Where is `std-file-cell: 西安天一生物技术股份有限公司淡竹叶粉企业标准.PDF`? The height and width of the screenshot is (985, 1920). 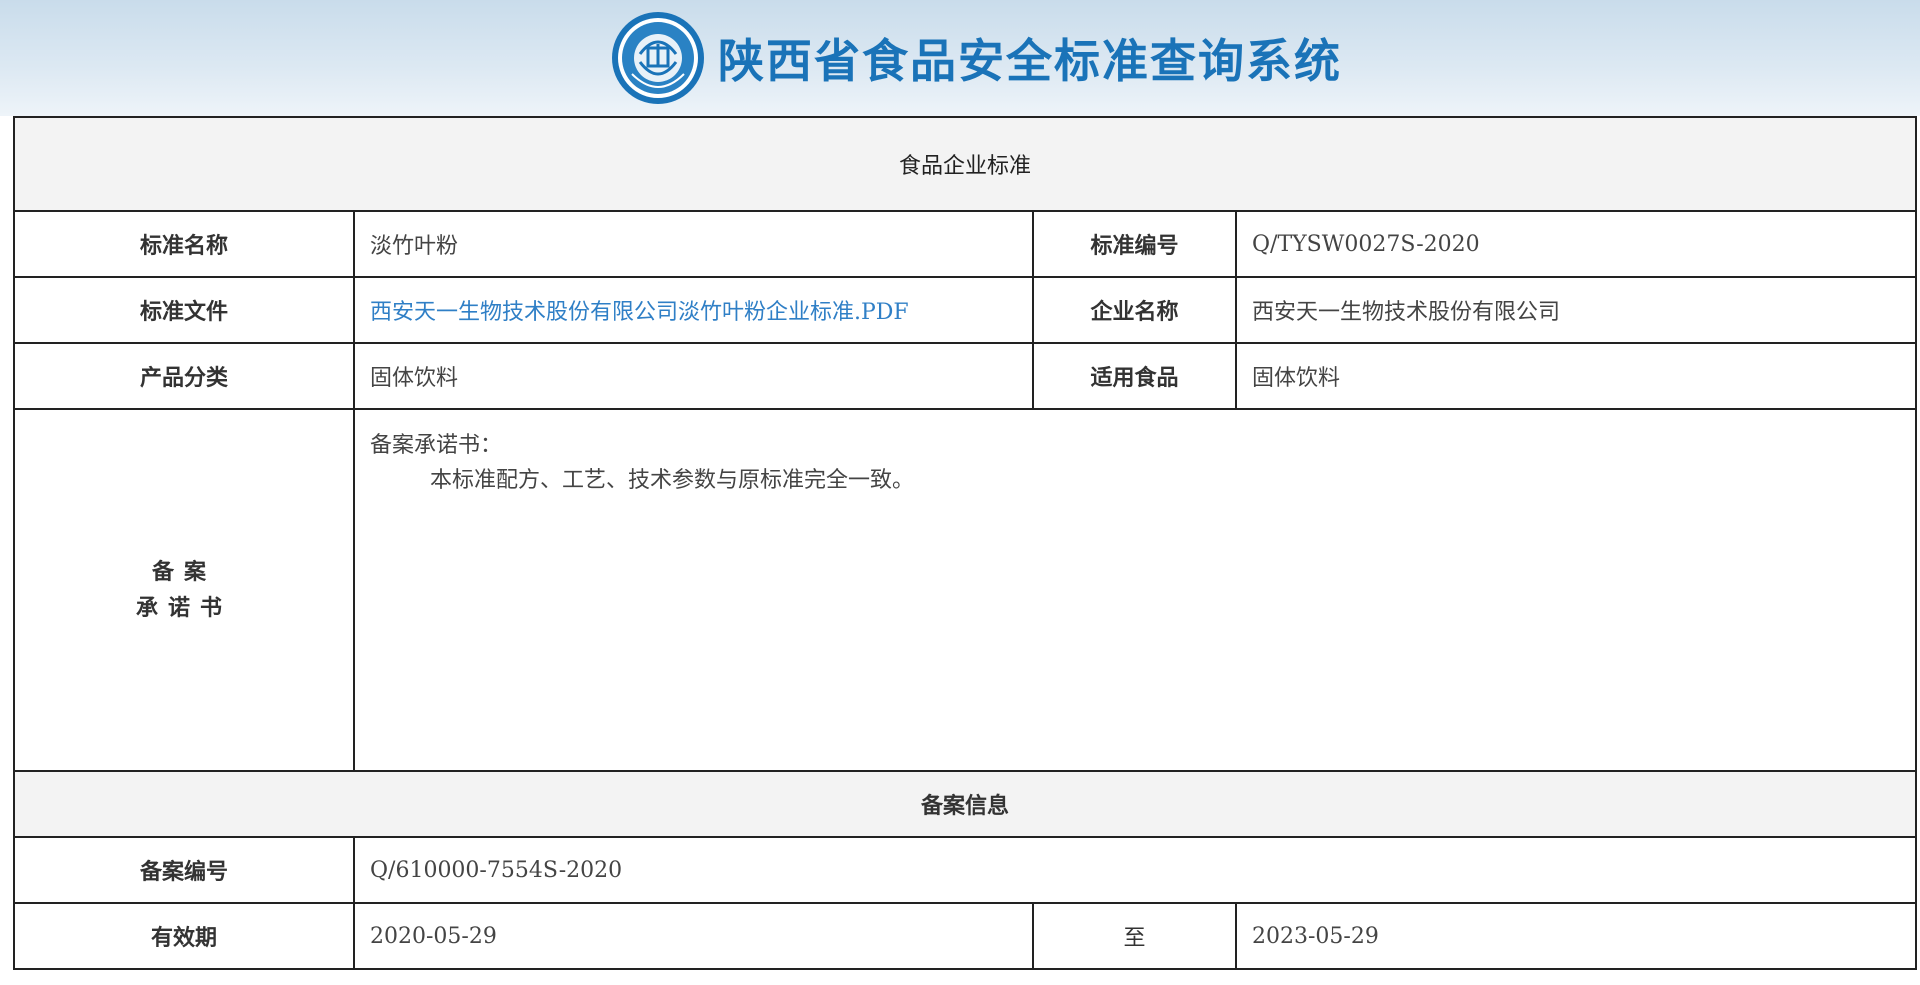
std-file-cell: 西安天一生物技术股份有限公司淡竹叶粉企业标准.PDF is located at coordinates (693, 310).